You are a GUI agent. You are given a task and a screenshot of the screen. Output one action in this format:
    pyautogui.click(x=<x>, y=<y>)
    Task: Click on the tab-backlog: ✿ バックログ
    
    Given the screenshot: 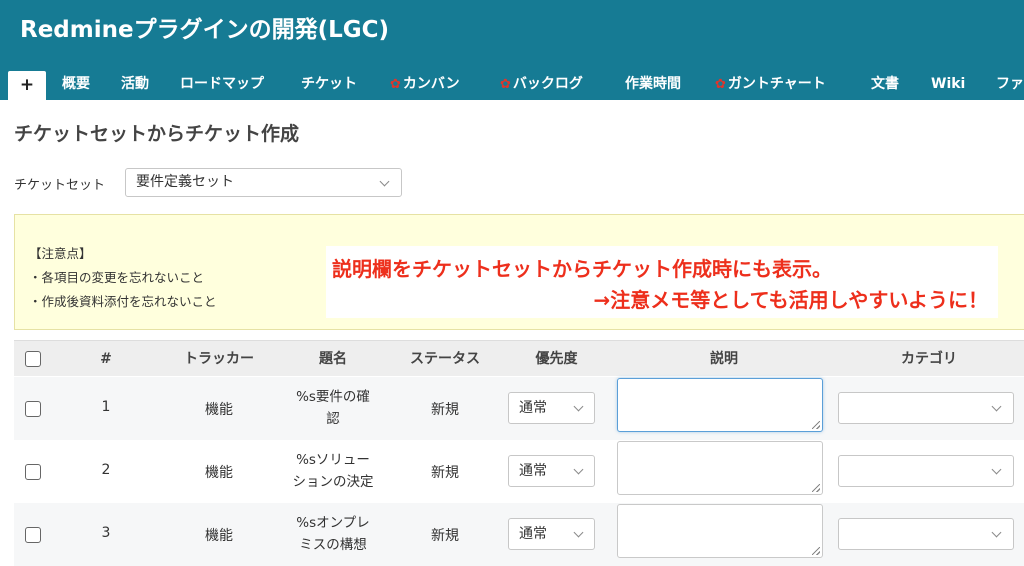 What is the action you would take?
    pyautogui.click(x=541, y=84)
    